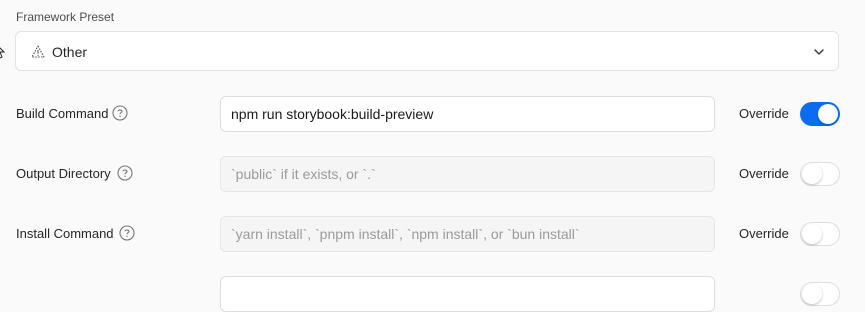 The width and height of the screenshot is (865, 312). I want to click on install-command-label: Install Command, so click(65, 233).